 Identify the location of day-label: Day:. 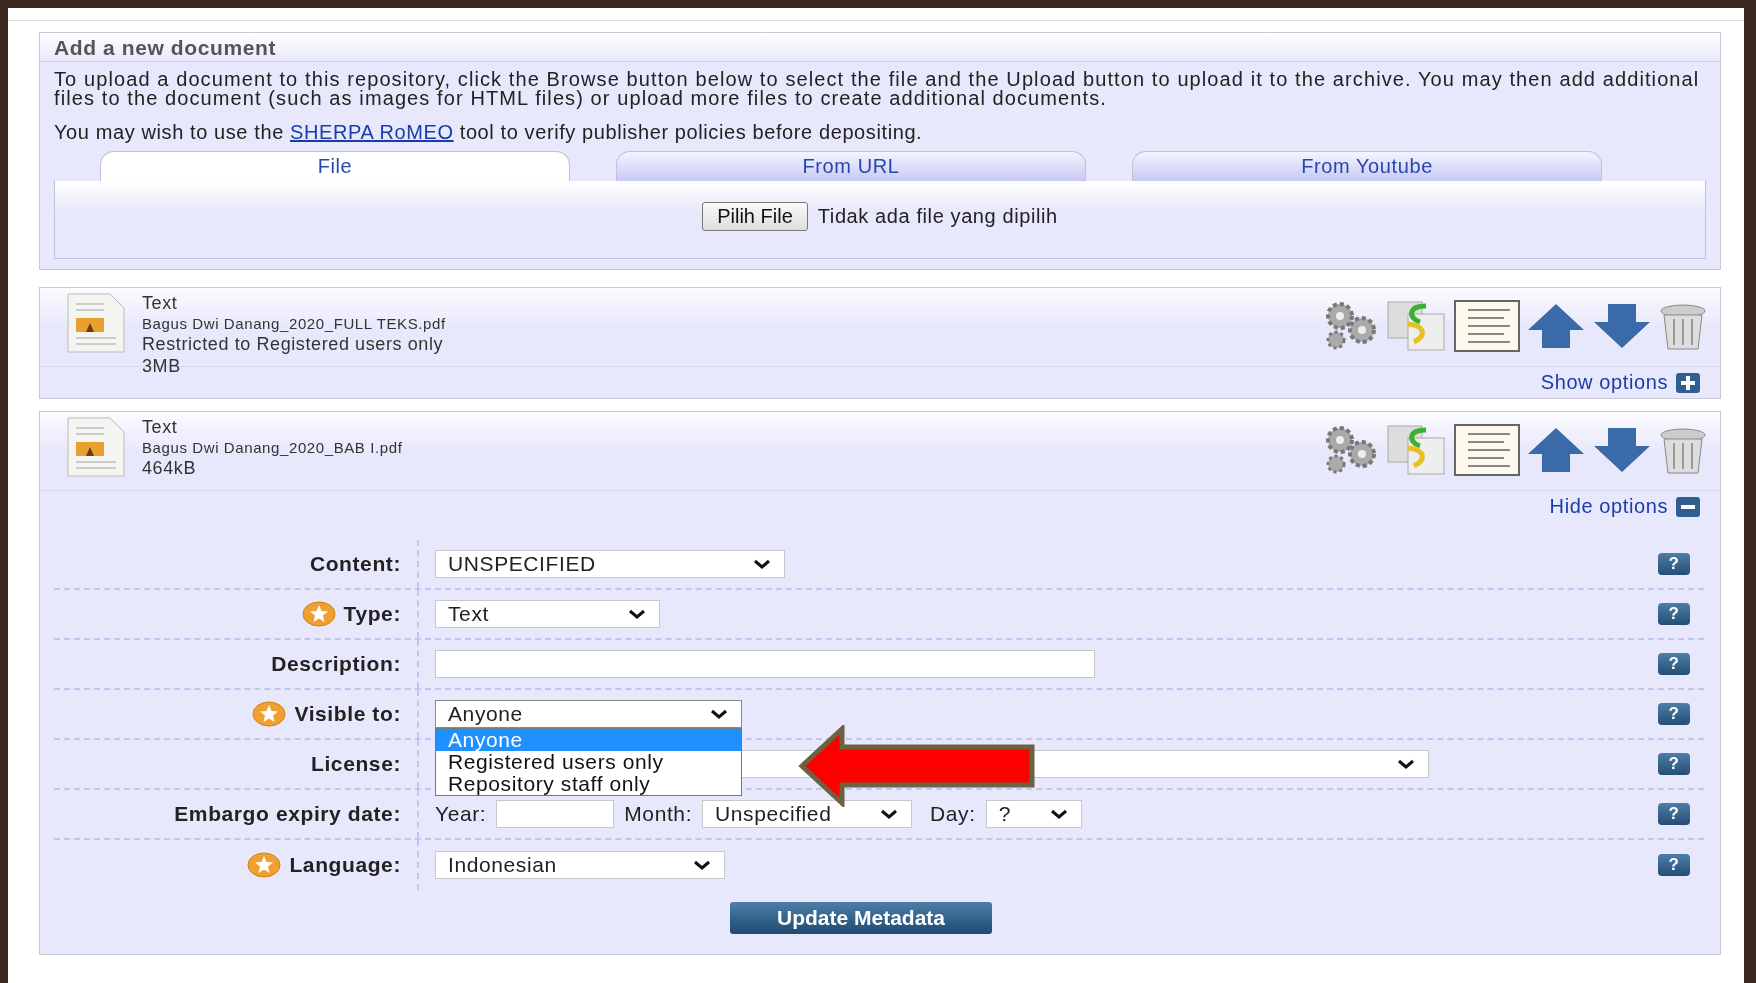
(953, 814).